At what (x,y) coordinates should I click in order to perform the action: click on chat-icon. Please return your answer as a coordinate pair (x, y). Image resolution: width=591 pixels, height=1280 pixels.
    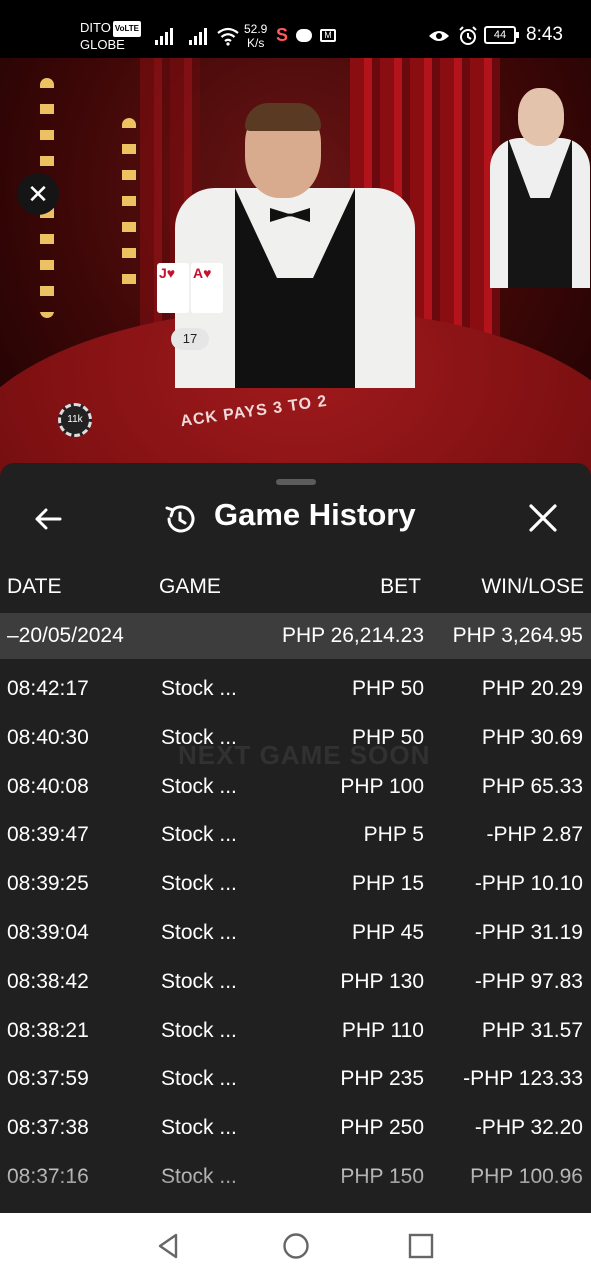
    Looking at the image, I should click on (304, 35).